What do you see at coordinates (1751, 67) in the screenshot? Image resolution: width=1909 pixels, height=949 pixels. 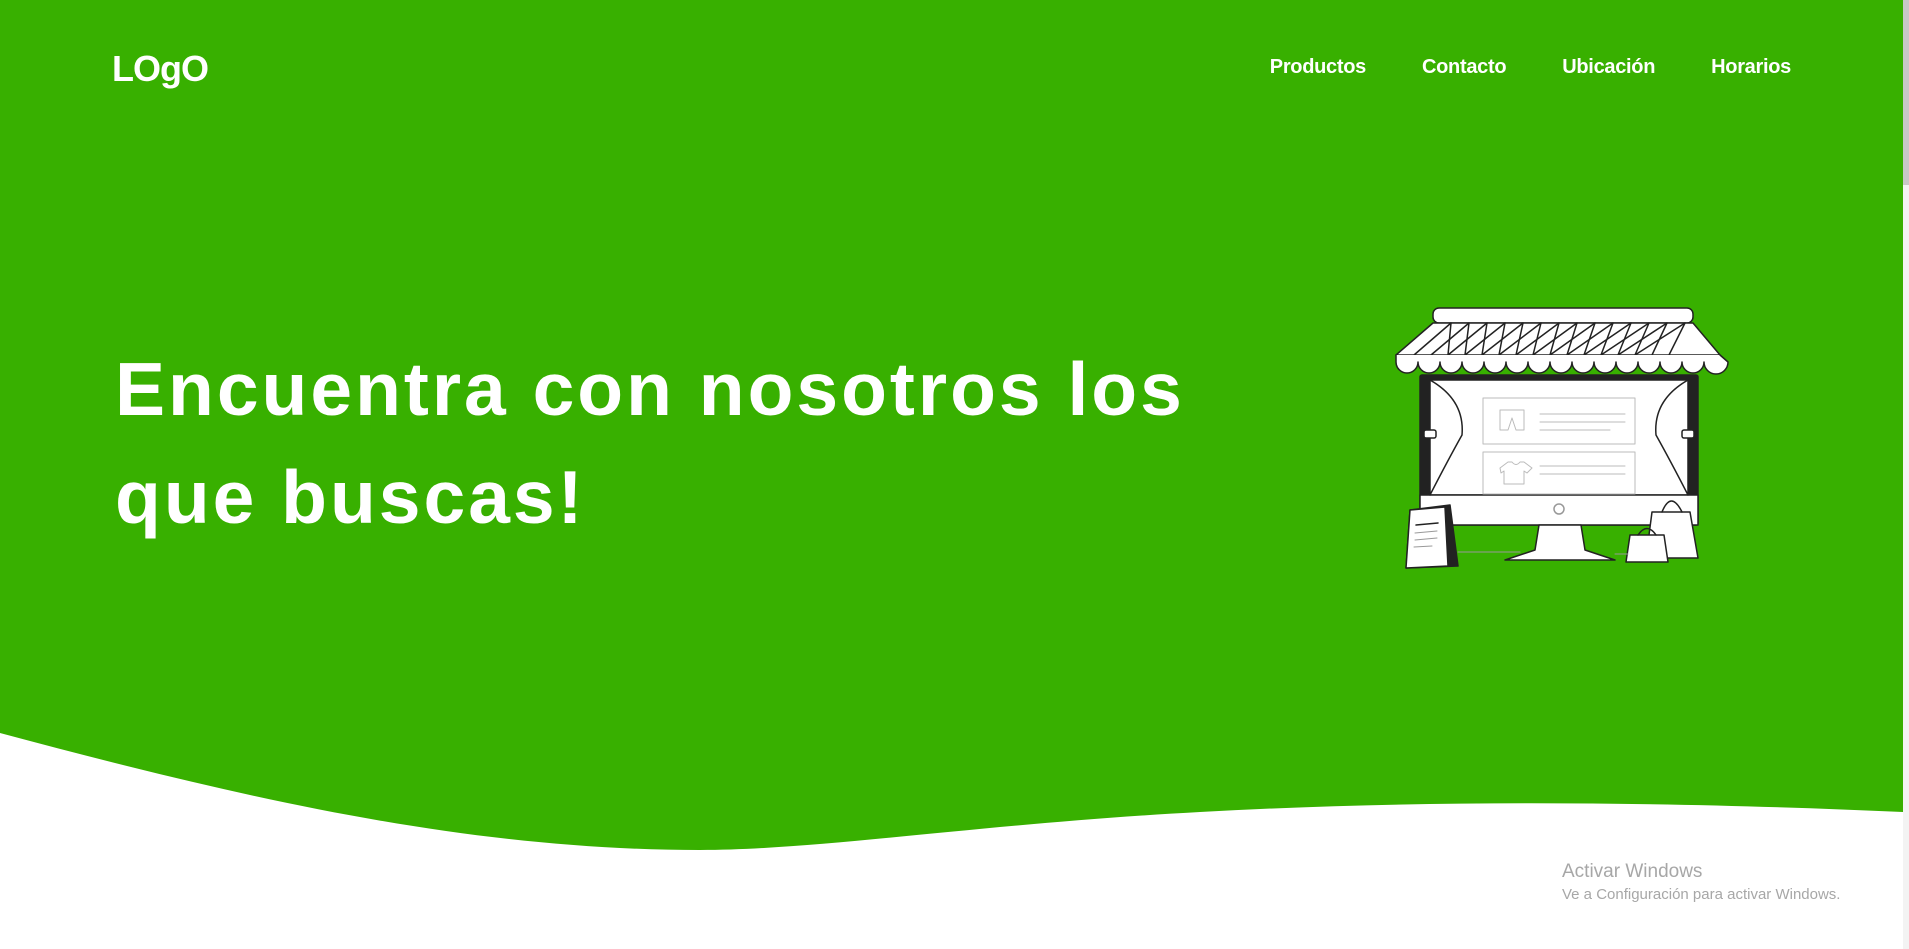 I see `nav-link-horarios: Horarios` at bounding box center [1751, 67].